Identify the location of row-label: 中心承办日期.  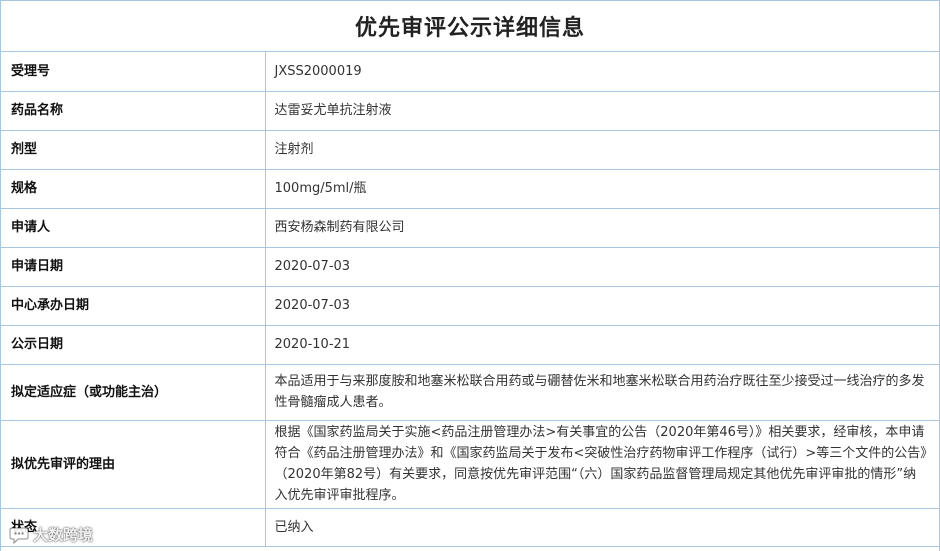
(133, 306).